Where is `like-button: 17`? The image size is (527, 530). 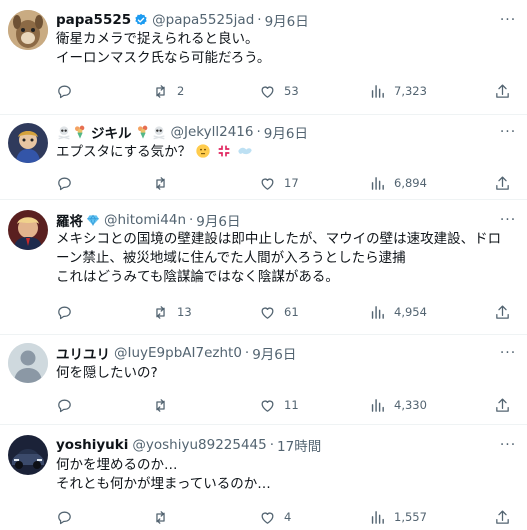 like-button: 17 is located at coordinates (279, 183).